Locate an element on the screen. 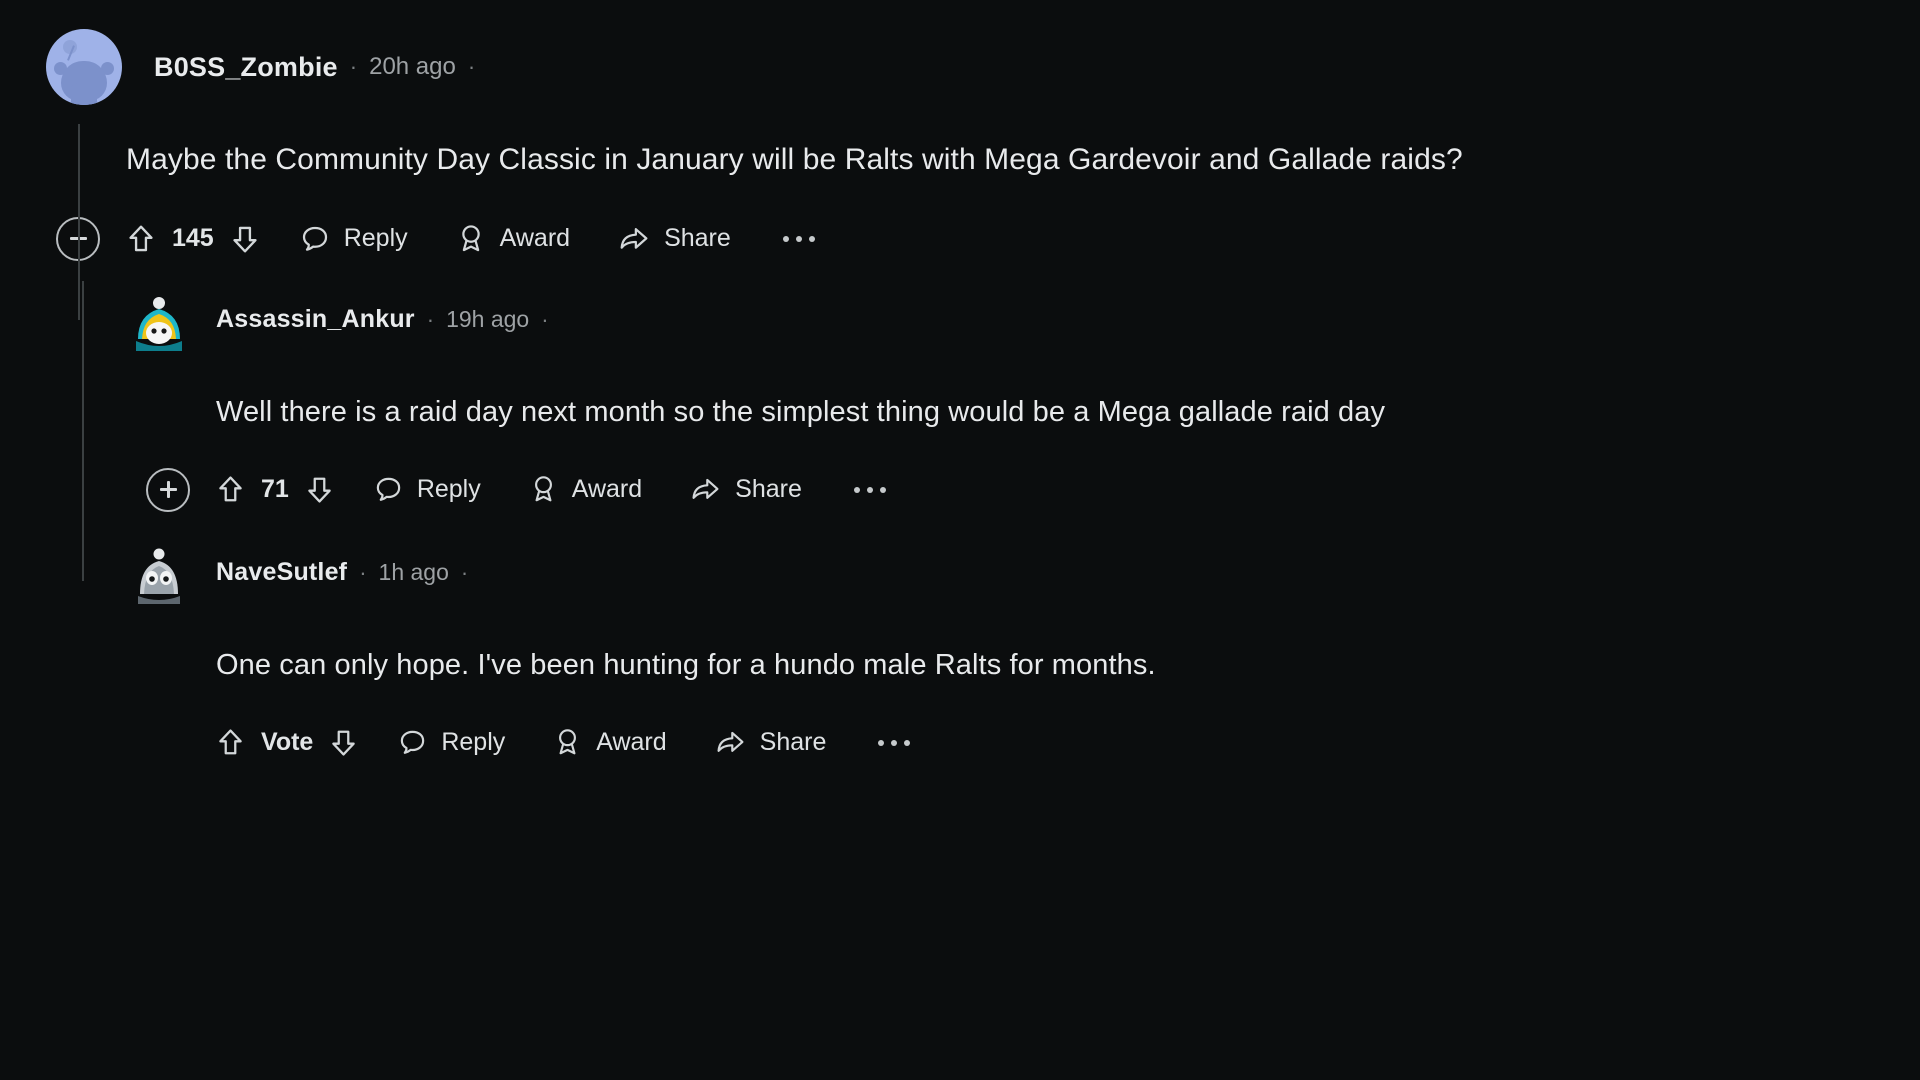 The height and width of the screenshot is (1080, 1920). comment-author-username: Assassin_Ankur is located at coordinates (315, 319).